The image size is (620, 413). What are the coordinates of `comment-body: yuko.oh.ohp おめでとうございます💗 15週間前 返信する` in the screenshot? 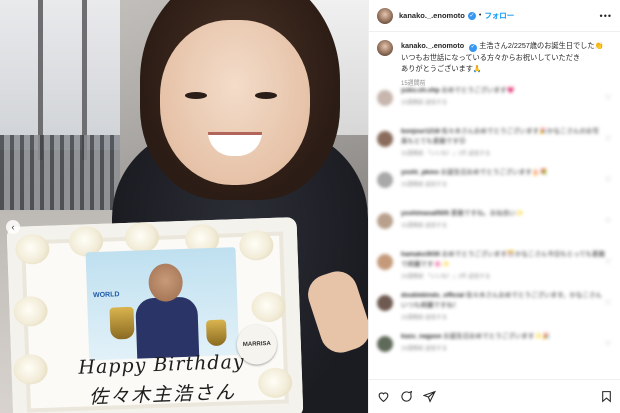 It's located at (503, 106).